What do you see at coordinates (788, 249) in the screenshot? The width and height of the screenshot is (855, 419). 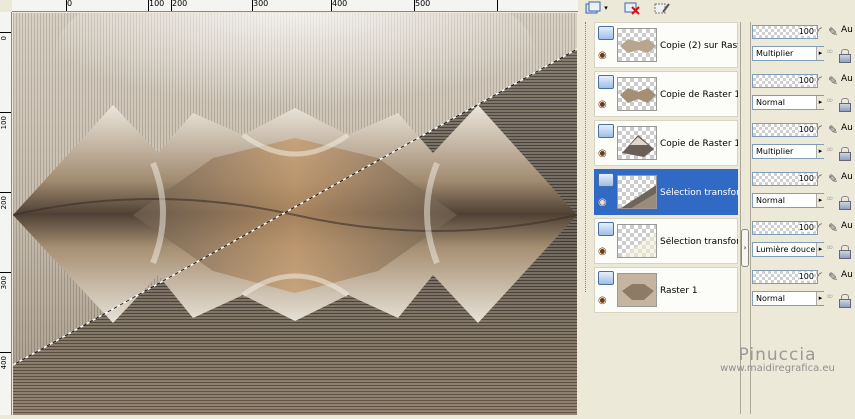 I see `blend-mode-select: Lumière douce` at bounding box center [788, 249].